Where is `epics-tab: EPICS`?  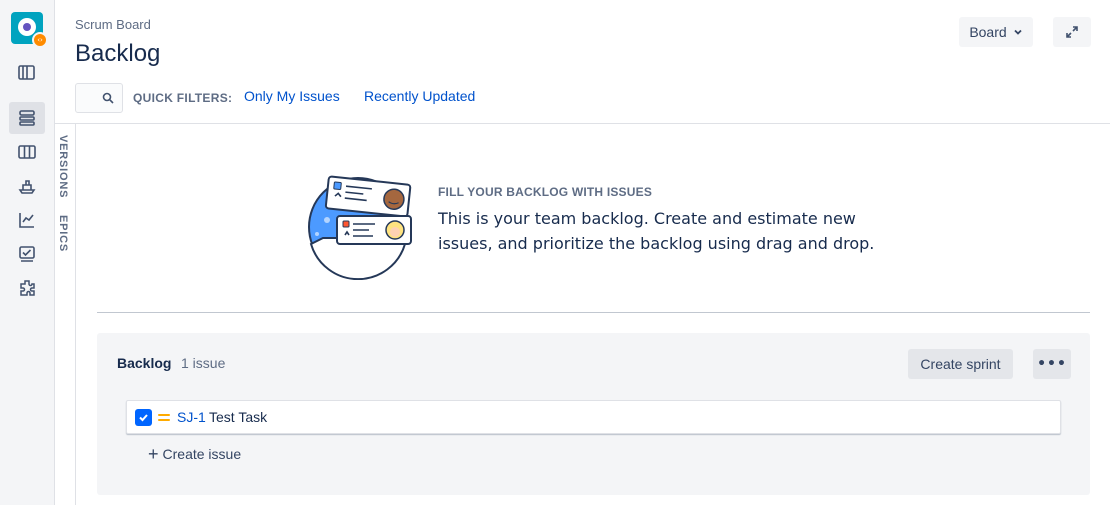
epics-tab: EPICS is located at coordinates (63, 233).